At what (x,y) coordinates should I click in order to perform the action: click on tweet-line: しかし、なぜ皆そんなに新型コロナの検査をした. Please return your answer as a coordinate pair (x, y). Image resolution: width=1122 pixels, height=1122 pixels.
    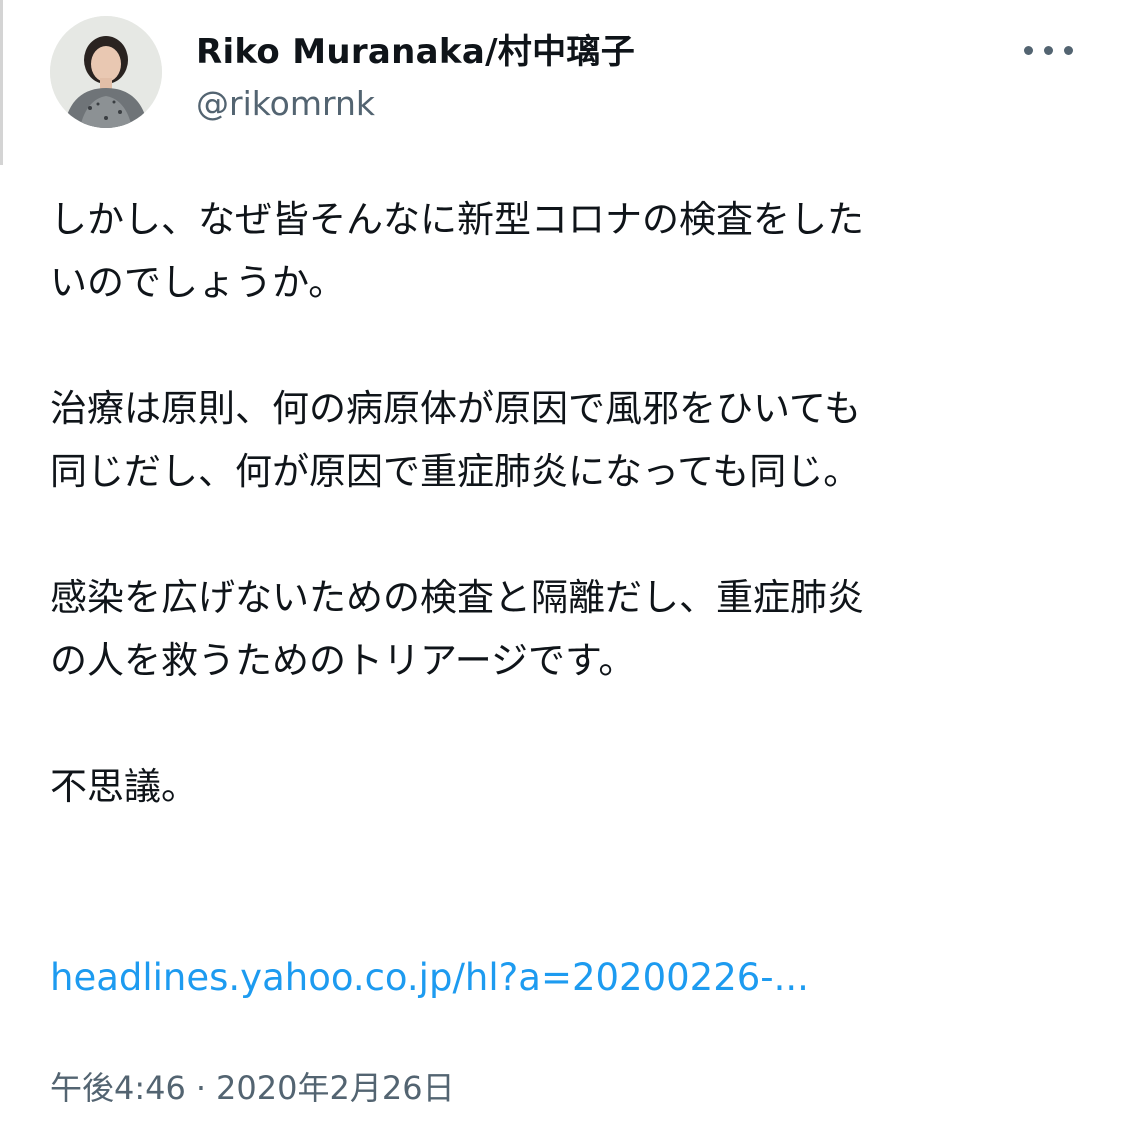
    Looking at the image, I should click on (457, 219).